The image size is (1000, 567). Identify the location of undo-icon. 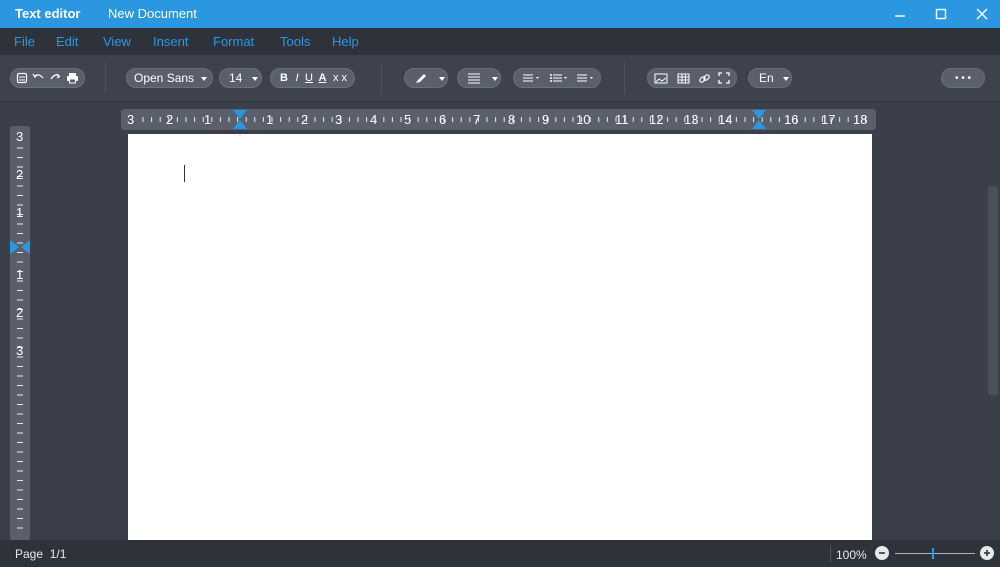
(38, 76).